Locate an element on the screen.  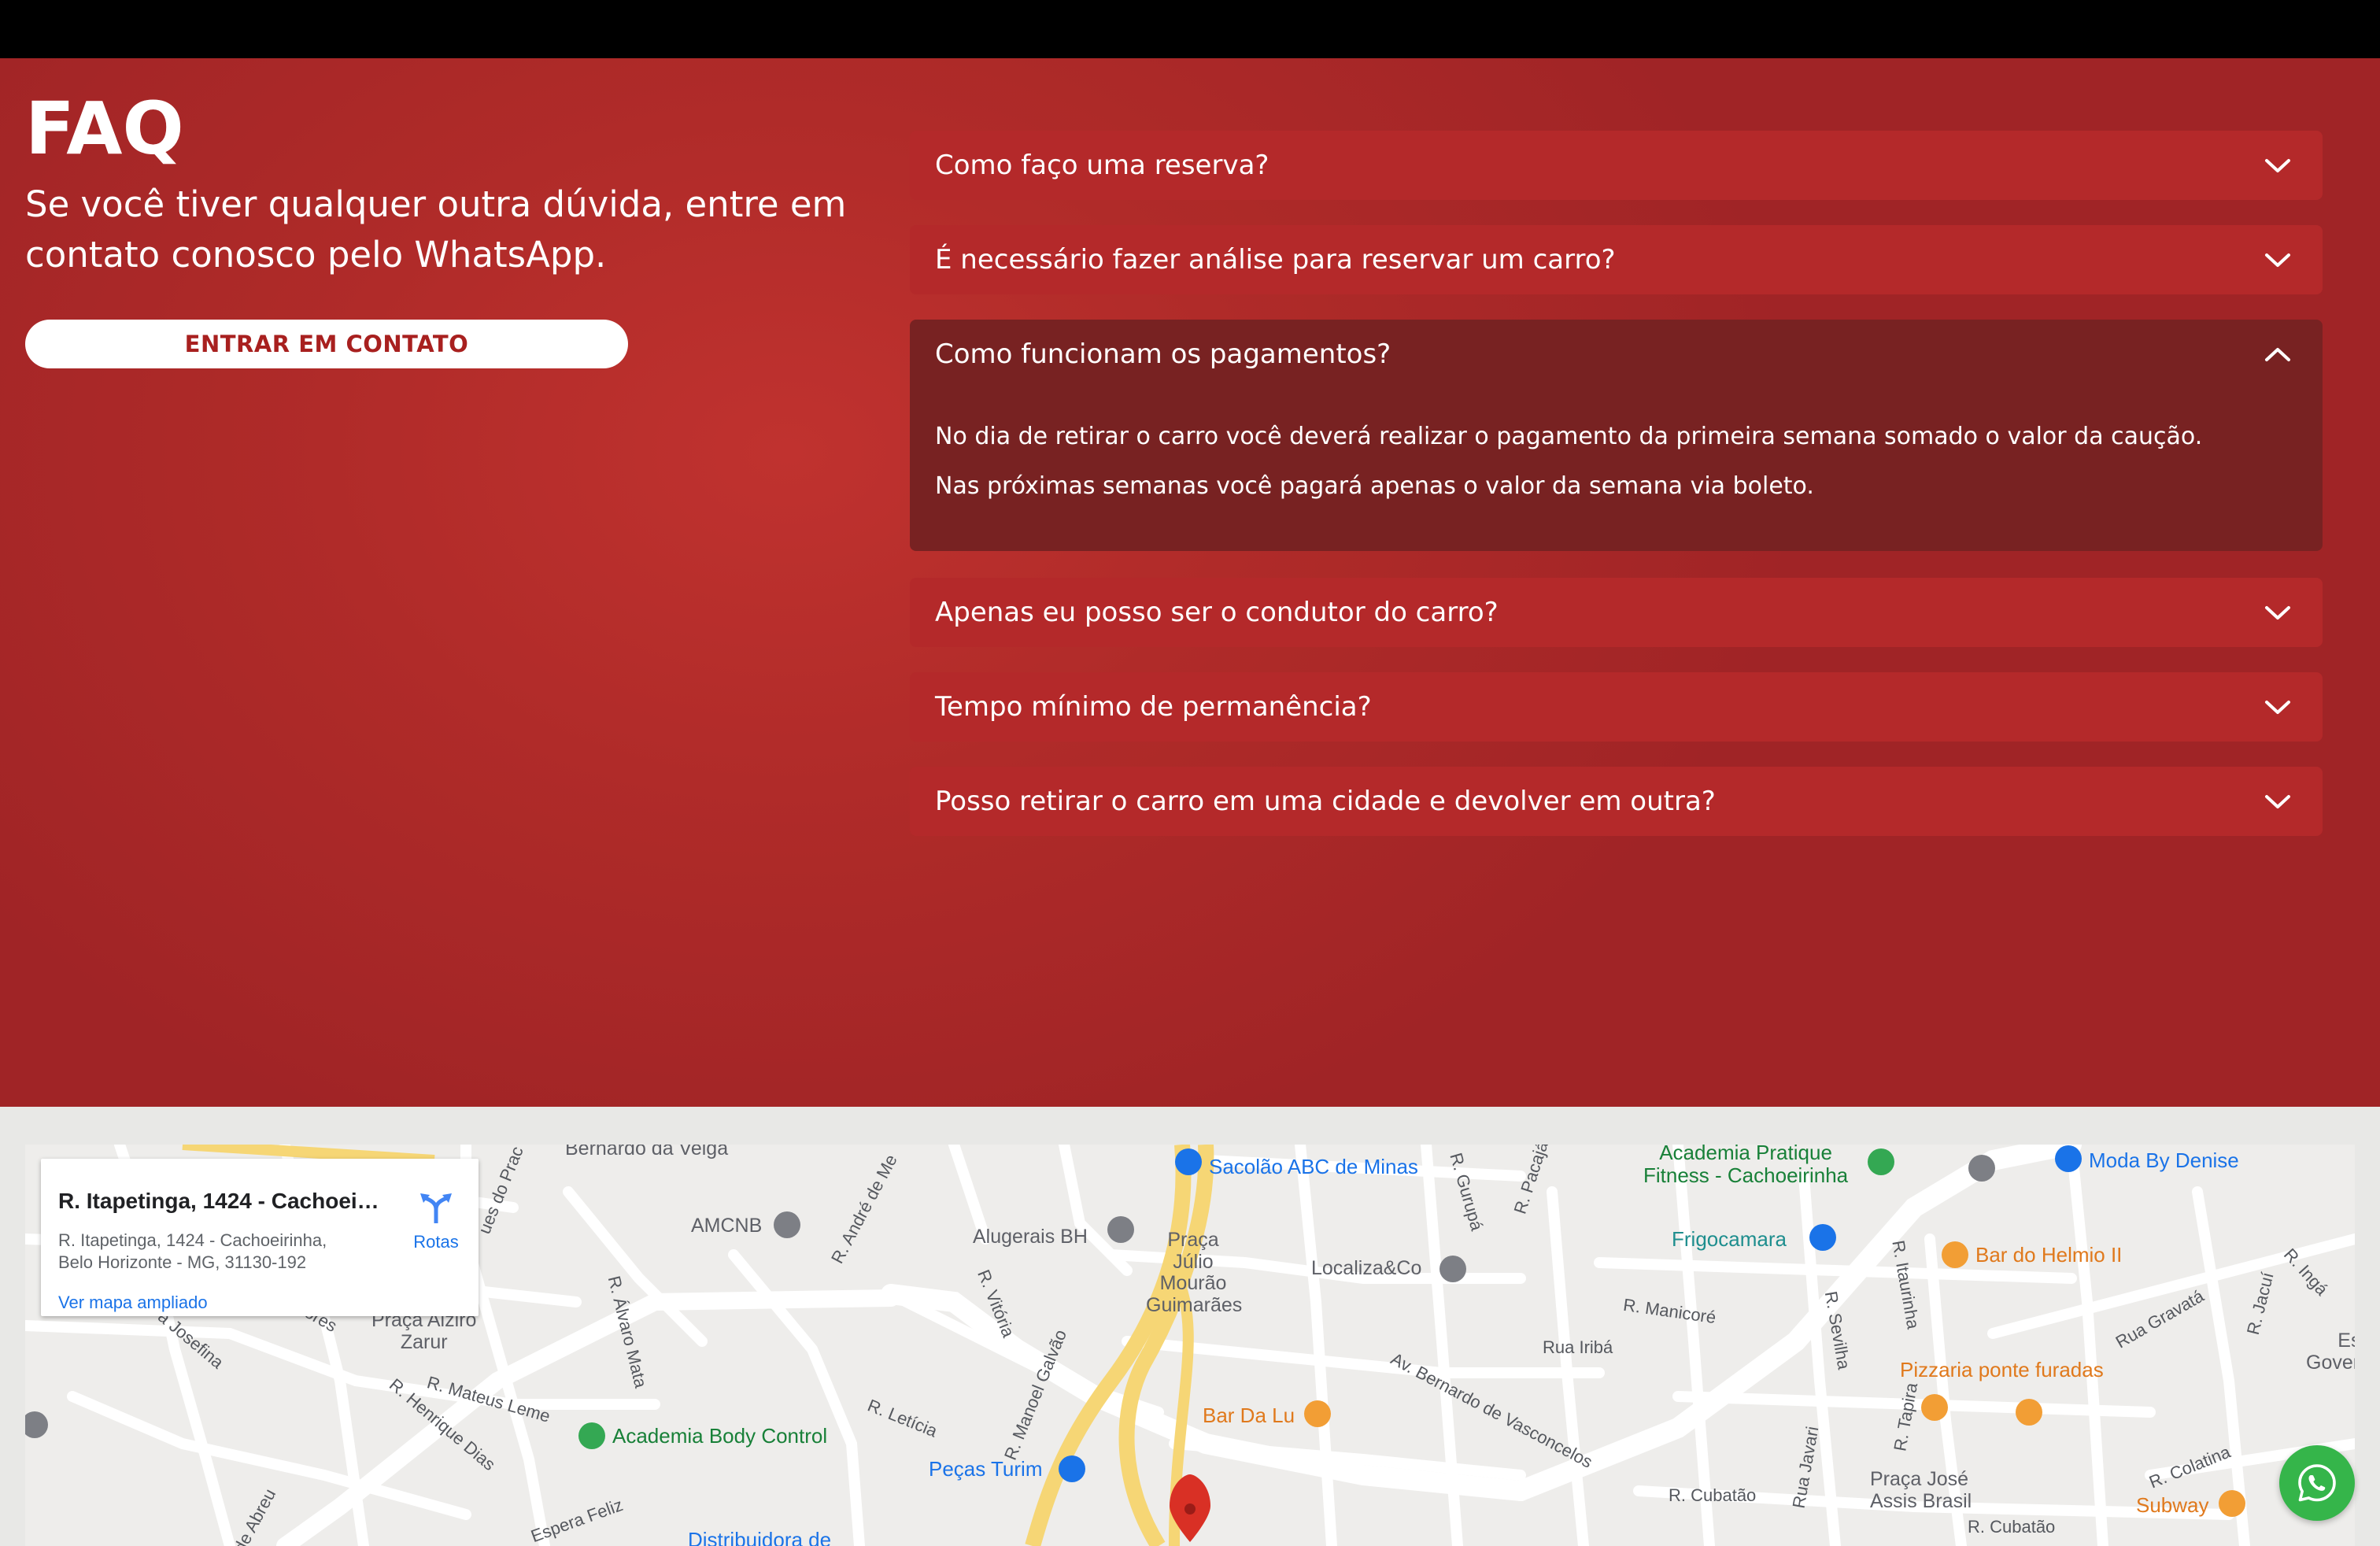
map-place-label: Sacolão ABC de Minas is located at coordinates (1313, 1166).